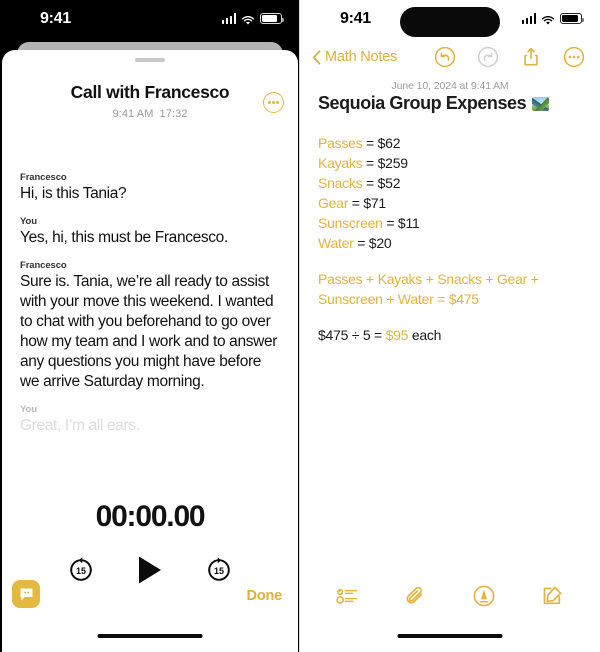 The width and height of the screenshot is (600, 652). Describe the element at coordinates (361, 57) in the screenshot. I see `back-label: Math Notes` at that location.